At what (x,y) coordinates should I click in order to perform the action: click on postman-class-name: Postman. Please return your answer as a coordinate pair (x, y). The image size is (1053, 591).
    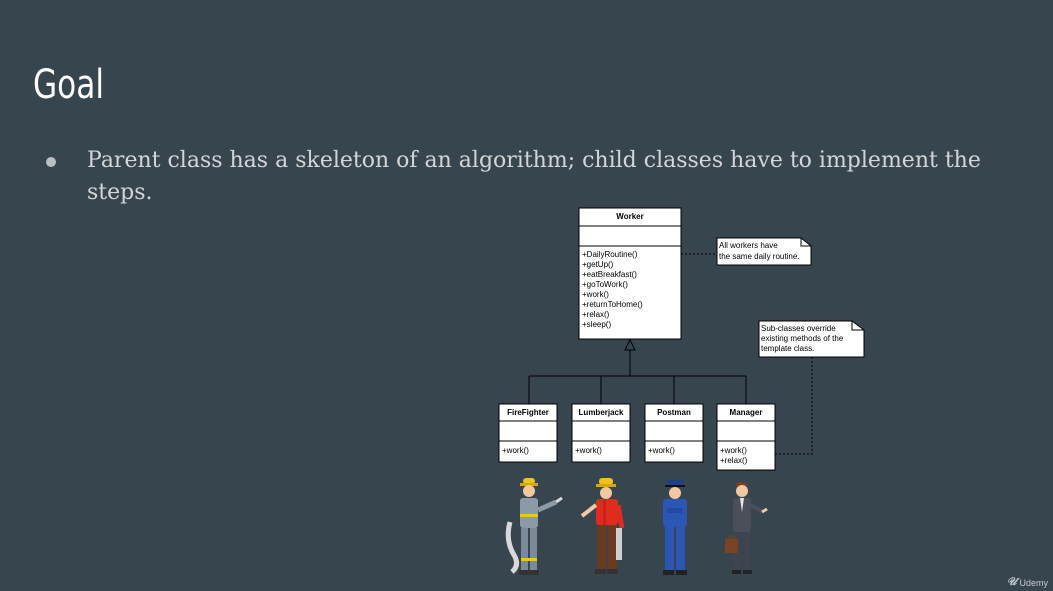
    Looking at the image, I should click on (674, 412).